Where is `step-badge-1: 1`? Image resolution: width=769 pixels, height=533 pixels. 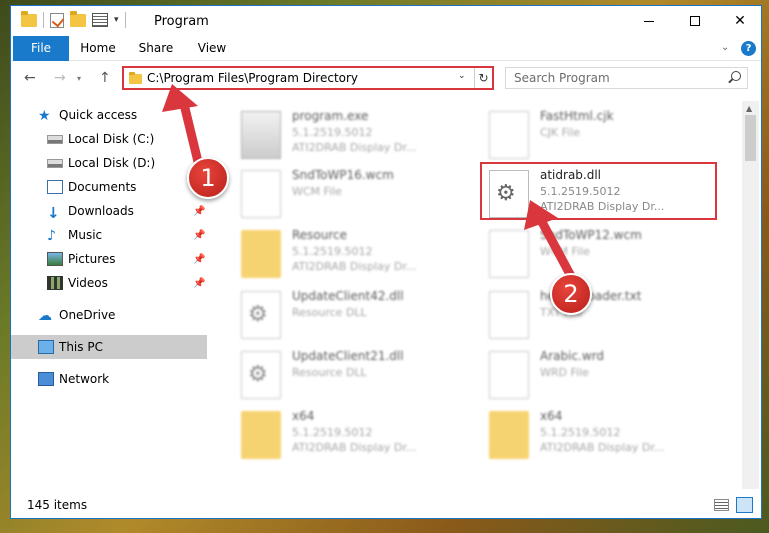 step-badge-1: 1 is located at coordinates (208, 178).